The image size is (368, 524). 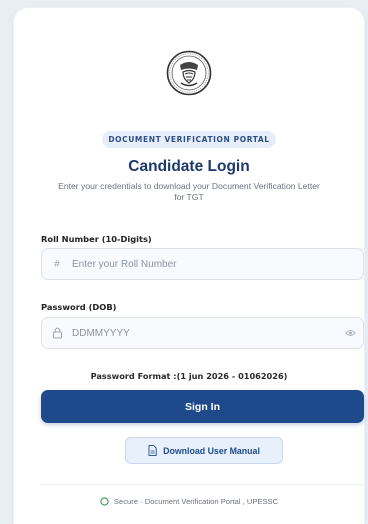 I want to click on state-emblem-icon, so click(x=189, y=73).